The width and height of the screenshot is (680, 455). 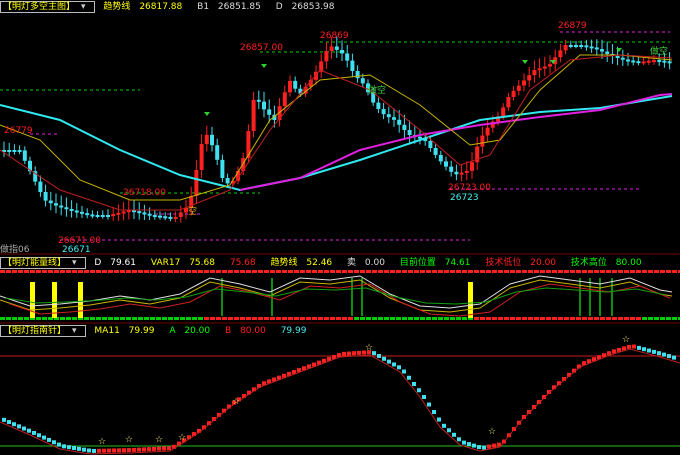 I want to click on high-price-label: 26869, so click(x=334, y=36).